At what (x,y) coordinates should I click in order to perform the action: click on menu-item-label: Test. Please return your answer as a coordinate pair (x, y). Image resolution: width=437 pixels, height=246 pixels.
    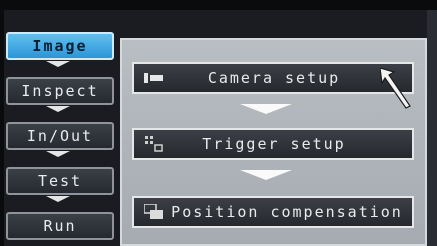
    Looking at the image, I should click on (60, 181).